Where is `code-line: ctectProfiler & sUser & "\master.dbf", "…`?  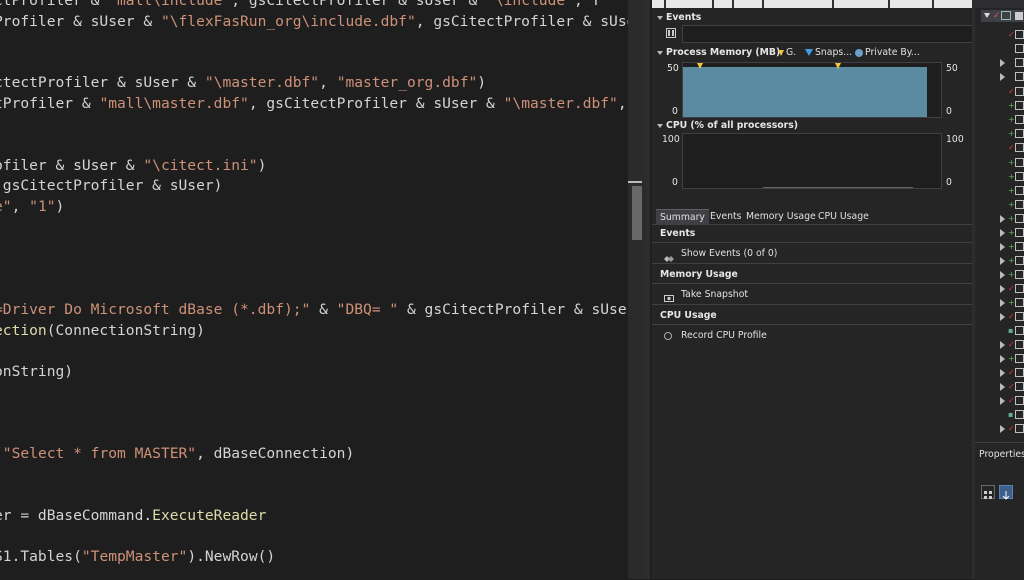
code-line: ctectProfiler & sUser & "\master.dbf", "… is located at coordinates (243, 83).